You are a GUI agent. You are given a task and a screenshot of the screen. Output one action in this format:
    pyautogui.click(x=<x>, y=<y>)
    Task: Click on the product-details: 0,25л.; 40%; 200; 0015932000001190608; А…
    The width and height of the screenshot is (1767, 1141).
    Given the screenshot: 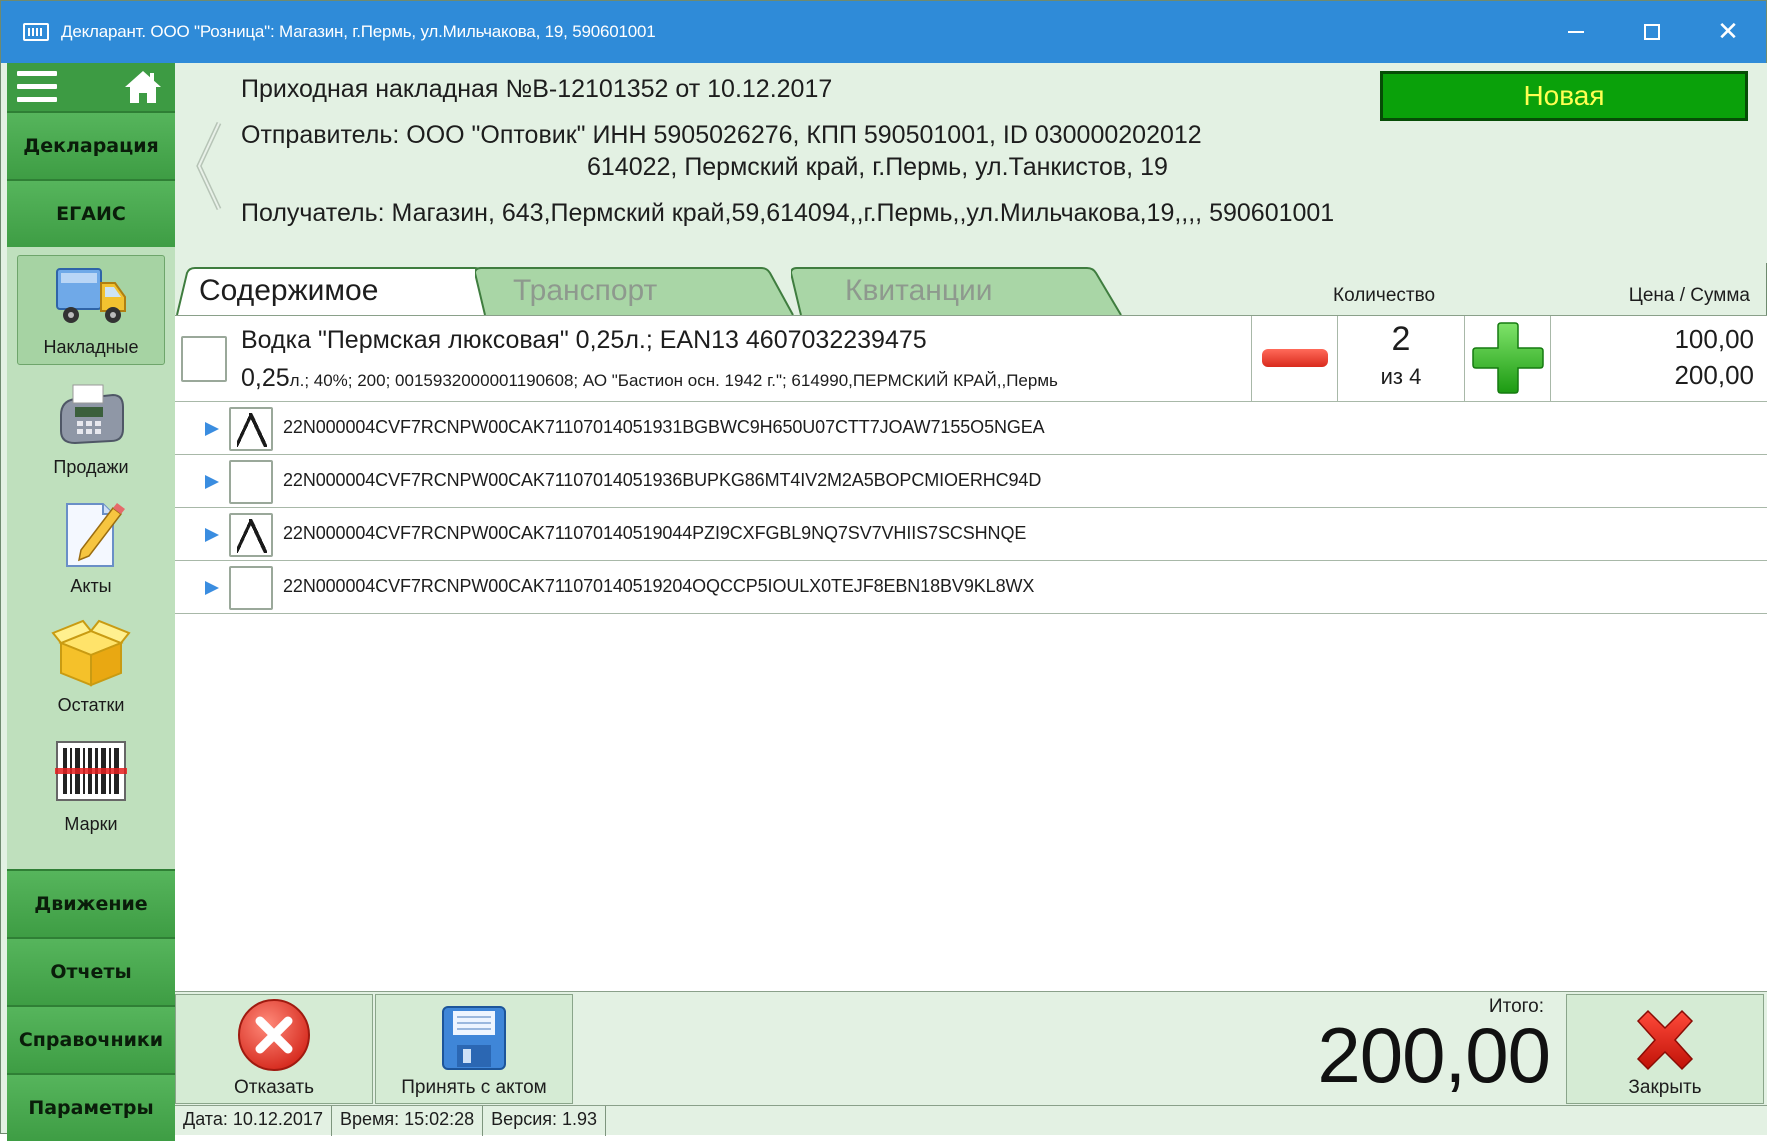 What is the action you would take?
    pyautogui.click(x=781, y=378)
    